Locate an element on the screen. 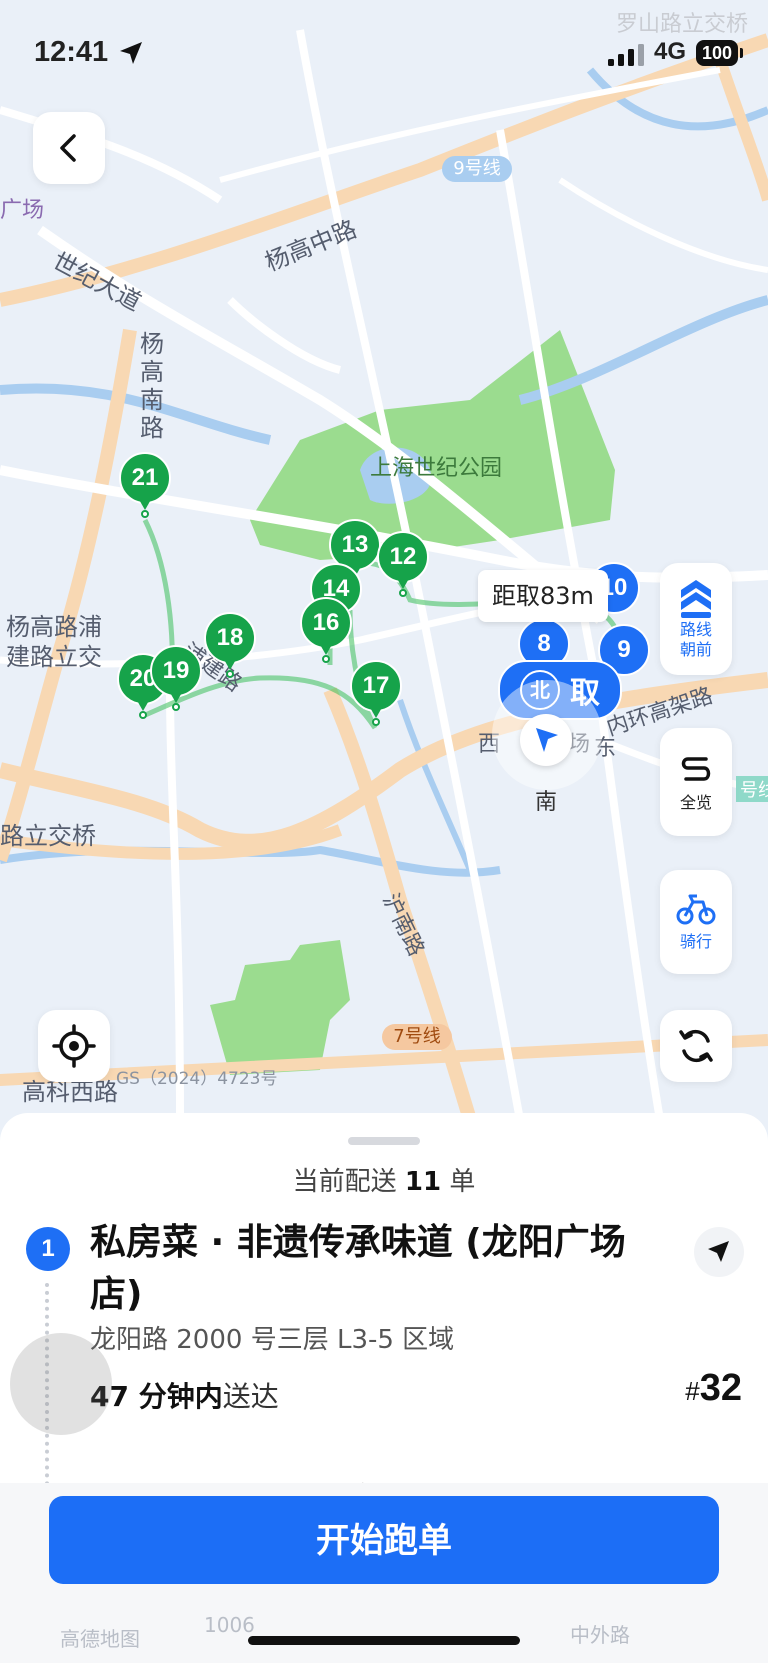 Image resolution: width=768 pixels, height=1663 pixels. delivery-pin: 19 is located at coordinates (176, 678).